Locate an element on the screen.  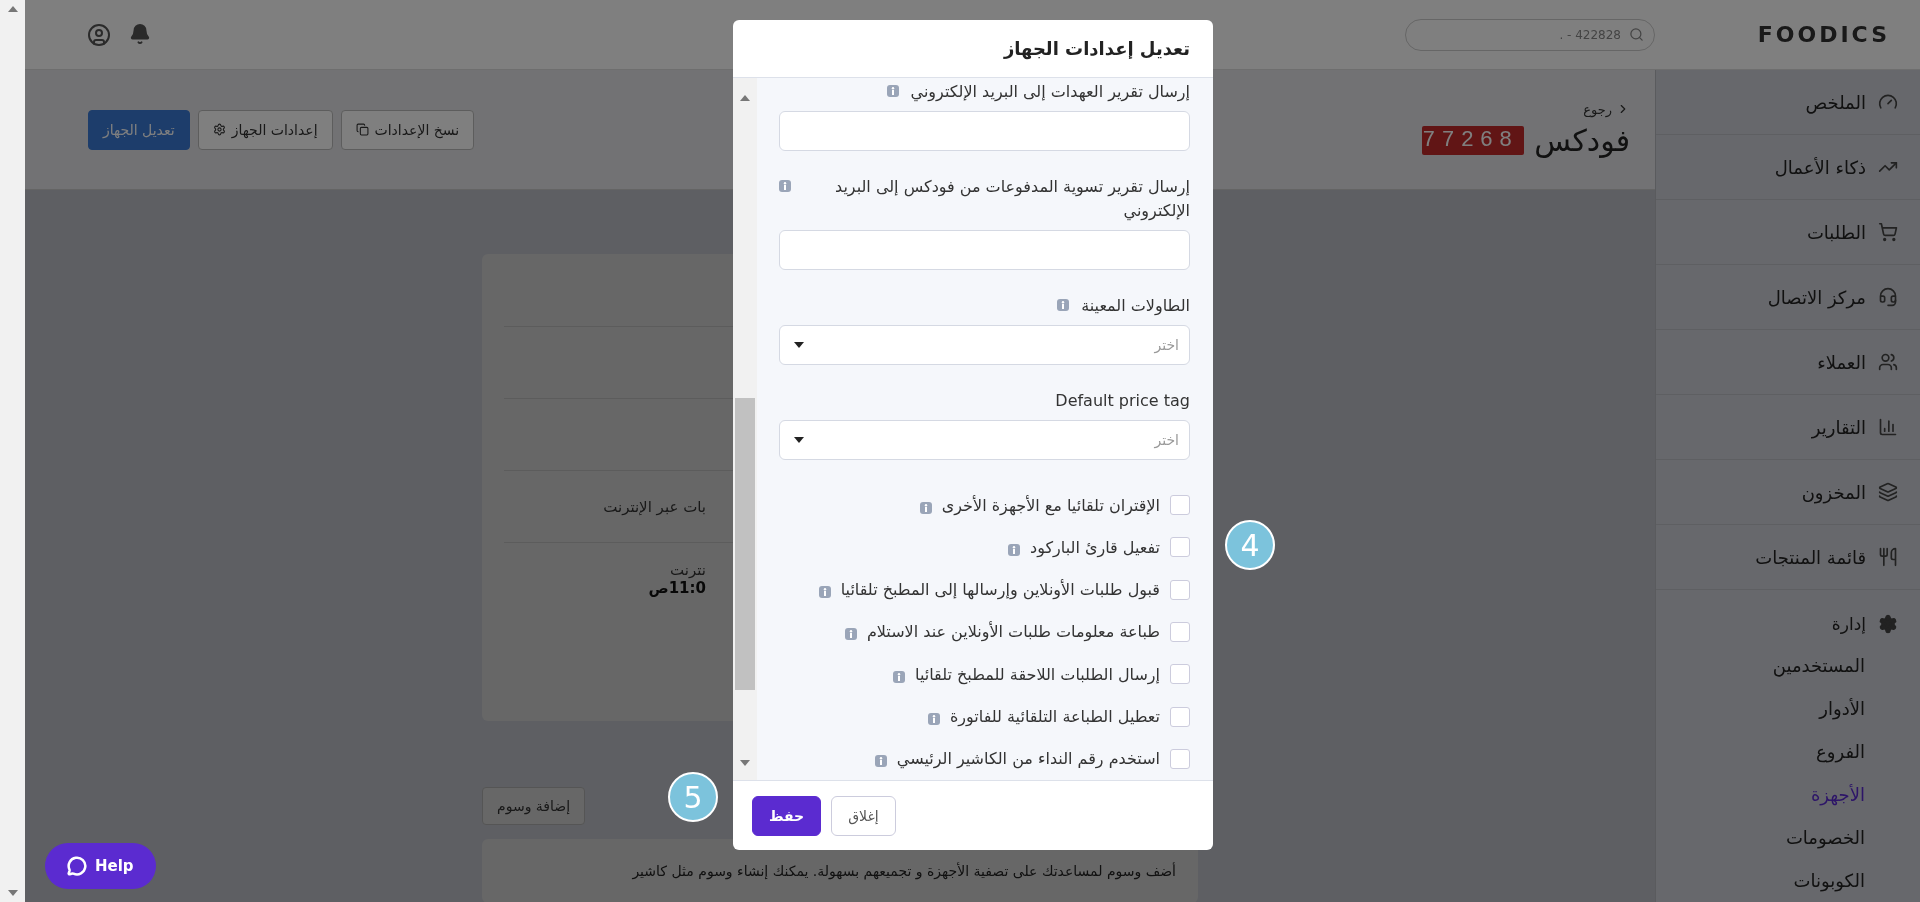
sidebar-item: العملاء is located at coordinates (1788, 362).